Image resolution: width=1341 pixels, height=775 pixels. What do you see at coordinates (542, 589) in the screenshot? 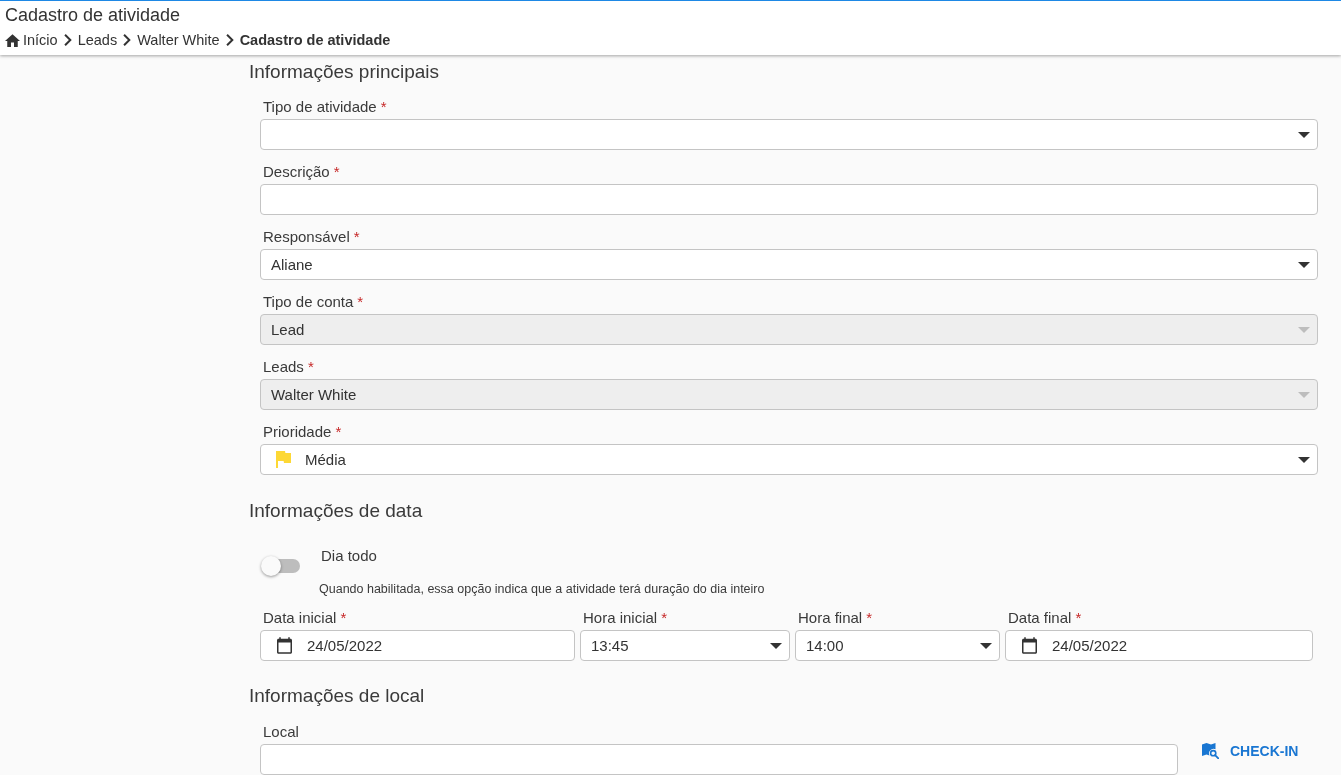
I see `help-text: Quando habilitada, essa opção indica que a atividade terá duração do dia inteiro` at bounding box center [542, 589].